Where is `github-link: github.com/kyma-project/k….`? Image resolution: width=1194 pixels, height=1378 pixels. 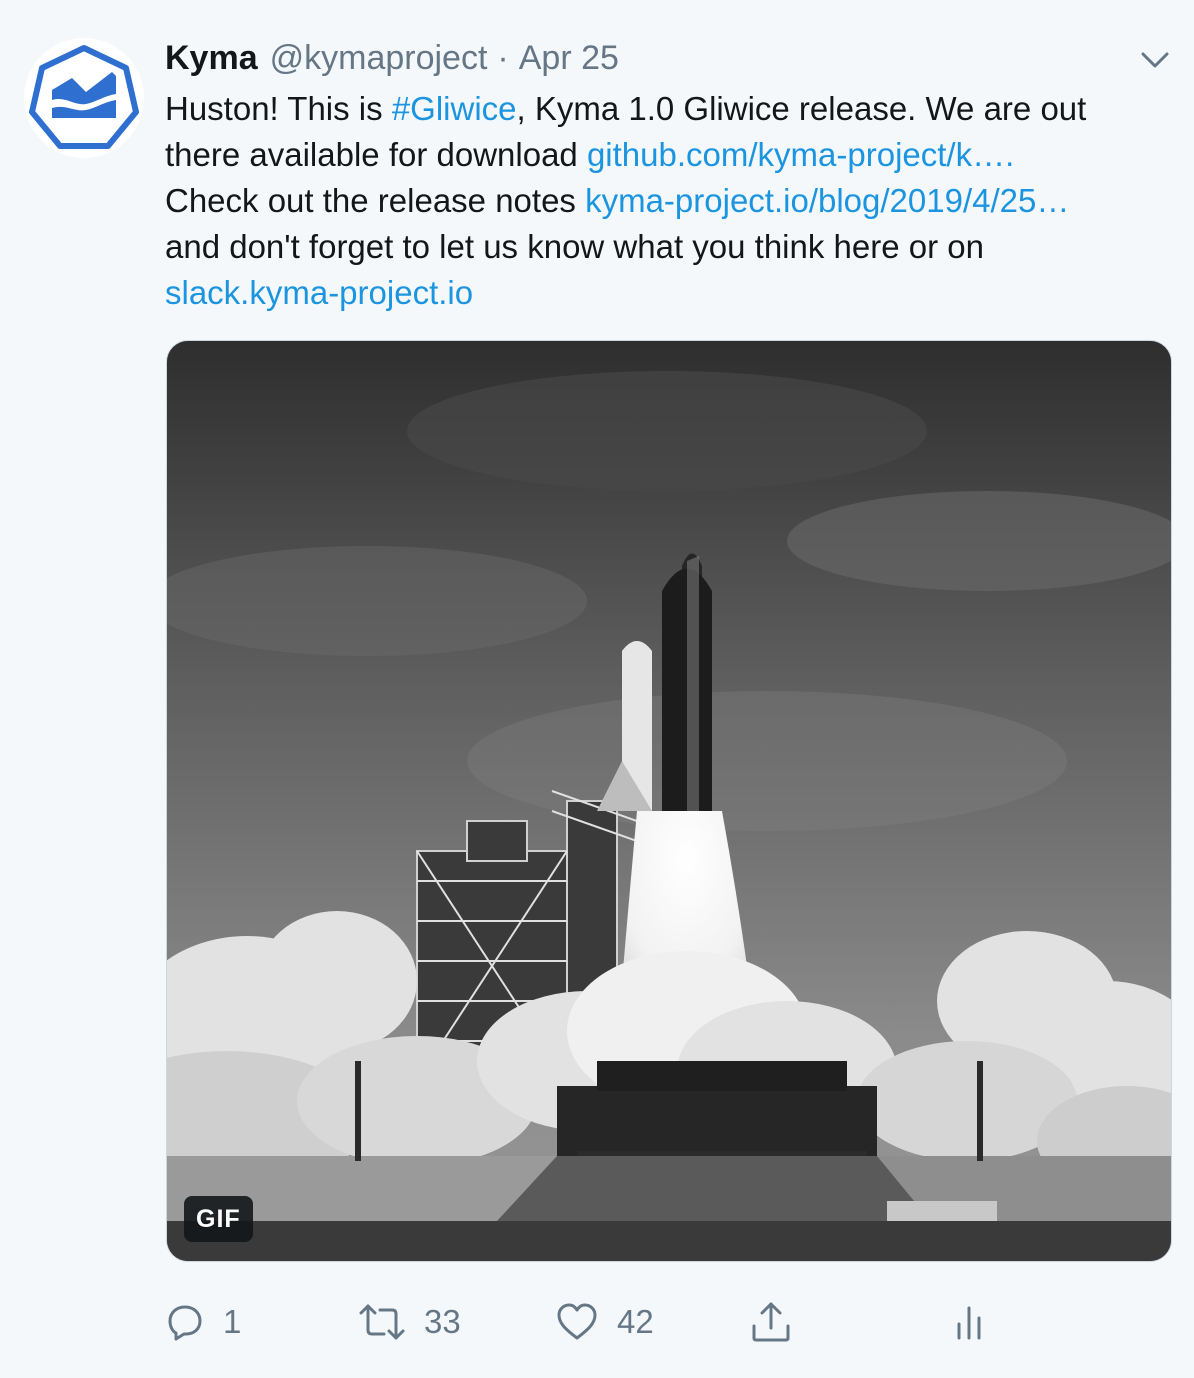 github-link: github.com/kyma-project/k…. is located at coordinates (800, 154).